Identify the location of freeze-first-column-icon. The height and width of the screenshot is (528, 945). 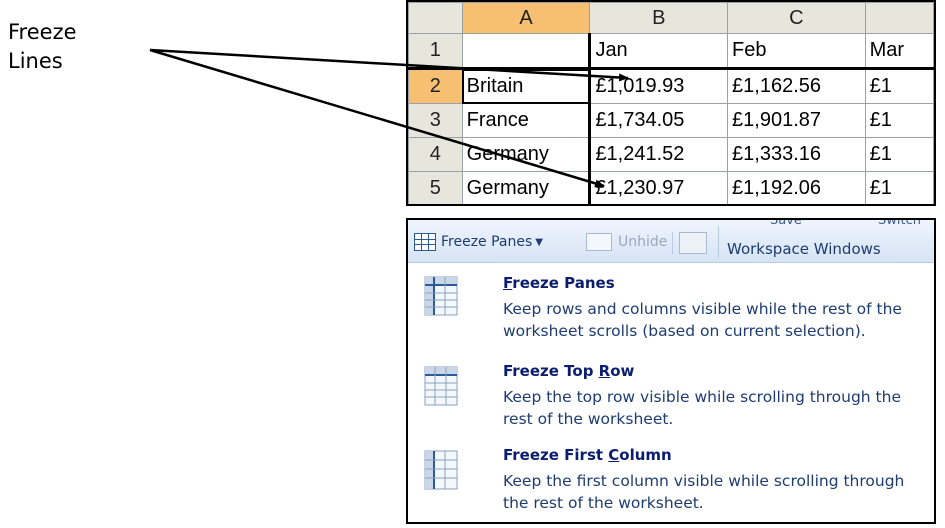
(441, 470).